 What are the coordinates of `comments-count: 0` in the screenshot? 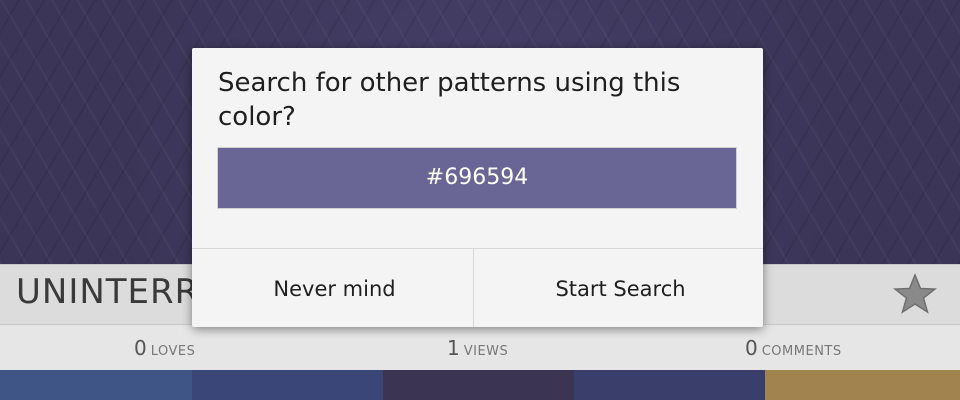 It's located at (751, 348).